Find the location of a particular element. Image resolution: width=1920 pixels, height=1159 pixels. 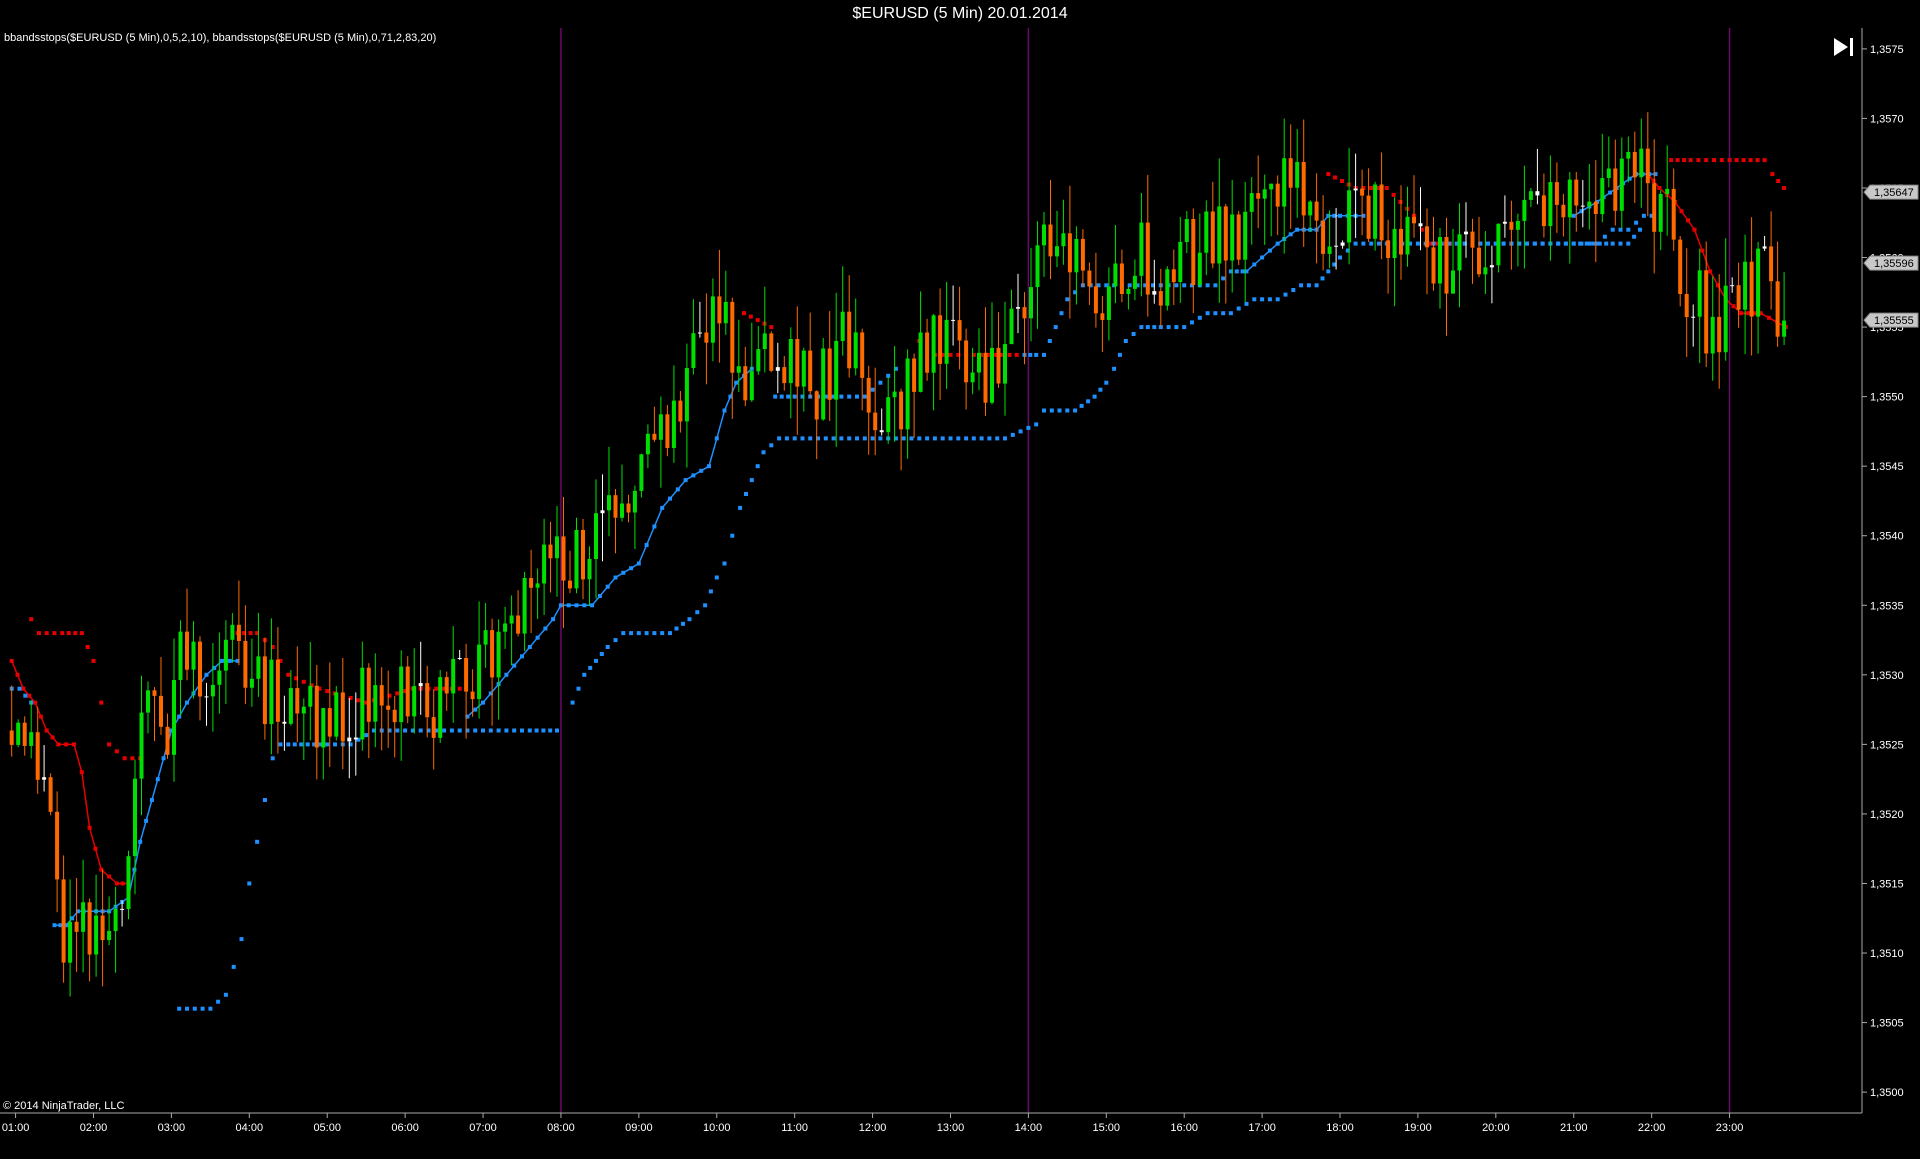

x-tick-label: 20:00 is located at coordinates (1496, 1128).